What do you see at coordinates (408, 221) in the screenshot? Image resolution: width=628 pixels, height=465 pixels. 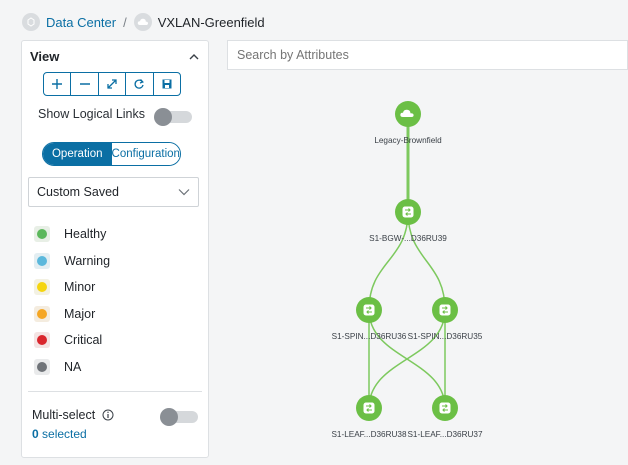 I see `node-bgw: S1-BGW-...D36RU39` at bounding box center [408, 221].